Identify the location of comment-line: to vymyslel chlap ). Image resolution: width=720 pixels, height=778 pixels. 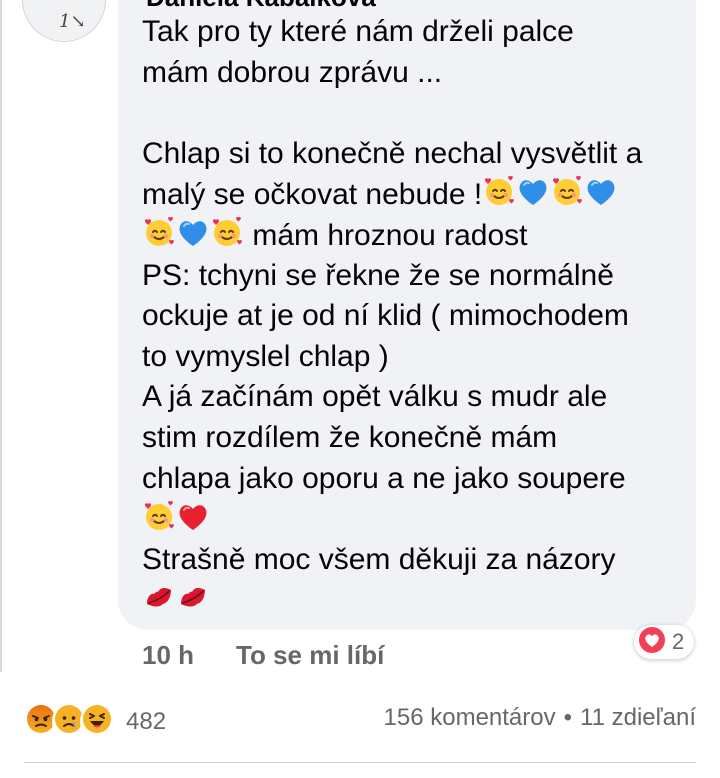
(414, 357).